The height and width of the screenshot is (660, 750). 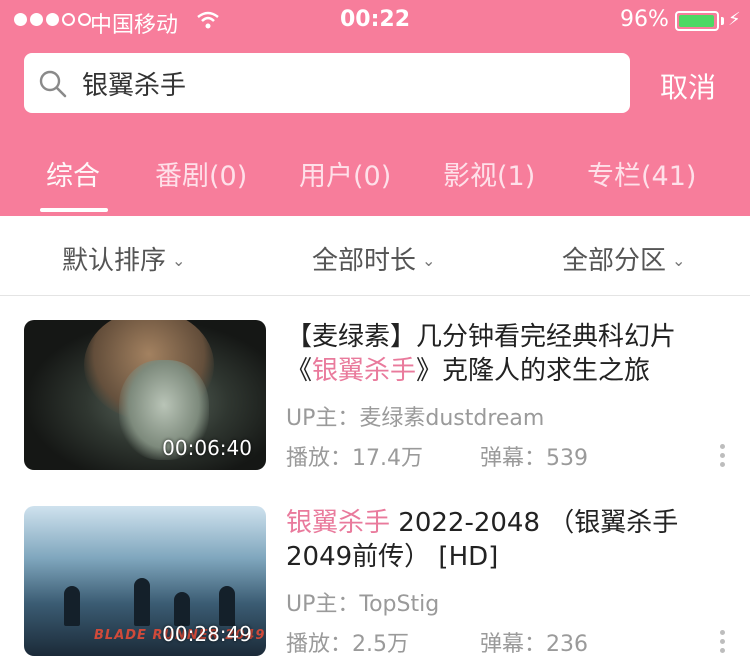 What do you see at coordinates (134, 83) in the screenshot?
I see `search-query: 银翼杀手` at bounding box center [134, 83].